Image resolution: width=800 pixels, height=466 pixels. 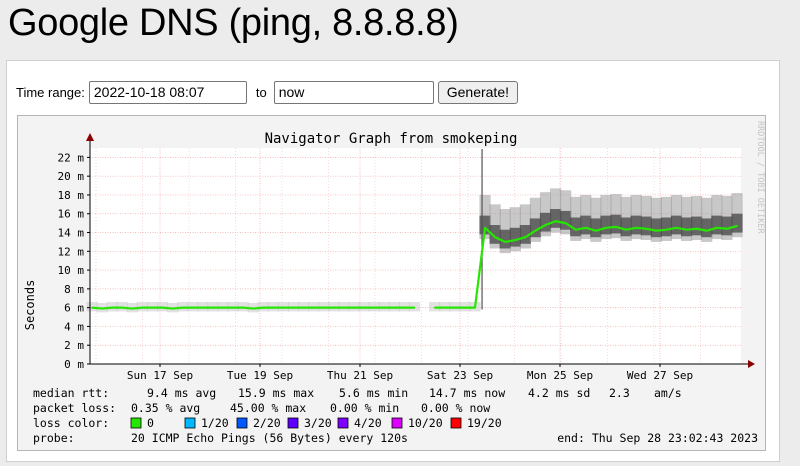 What do you see at coordinates (619, 393) in the screenshot?
I see `median-ams: 2.3` at bounding box center [619, 393].